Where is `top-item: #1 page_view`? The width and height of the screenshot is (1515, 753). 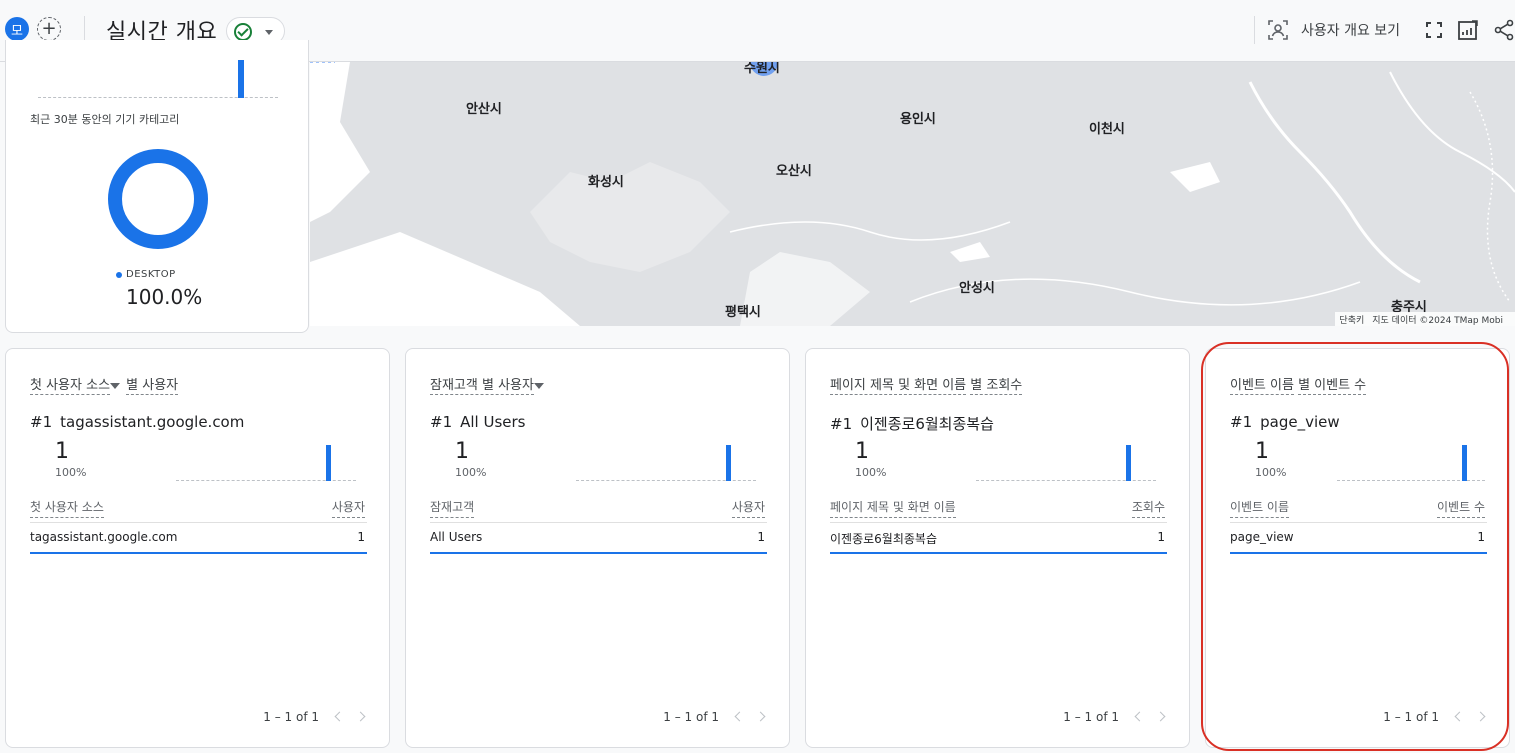
top-item: #1 page_view is located at coordinates (1285, 422).